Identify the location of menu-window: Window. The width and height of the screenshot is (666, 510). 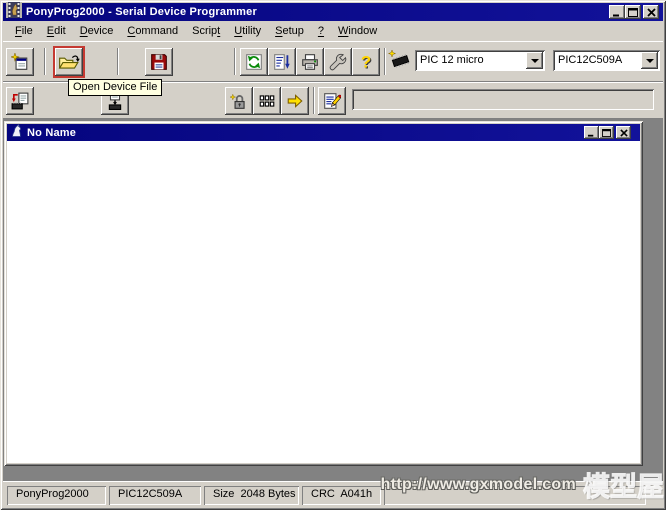
(357, 31).